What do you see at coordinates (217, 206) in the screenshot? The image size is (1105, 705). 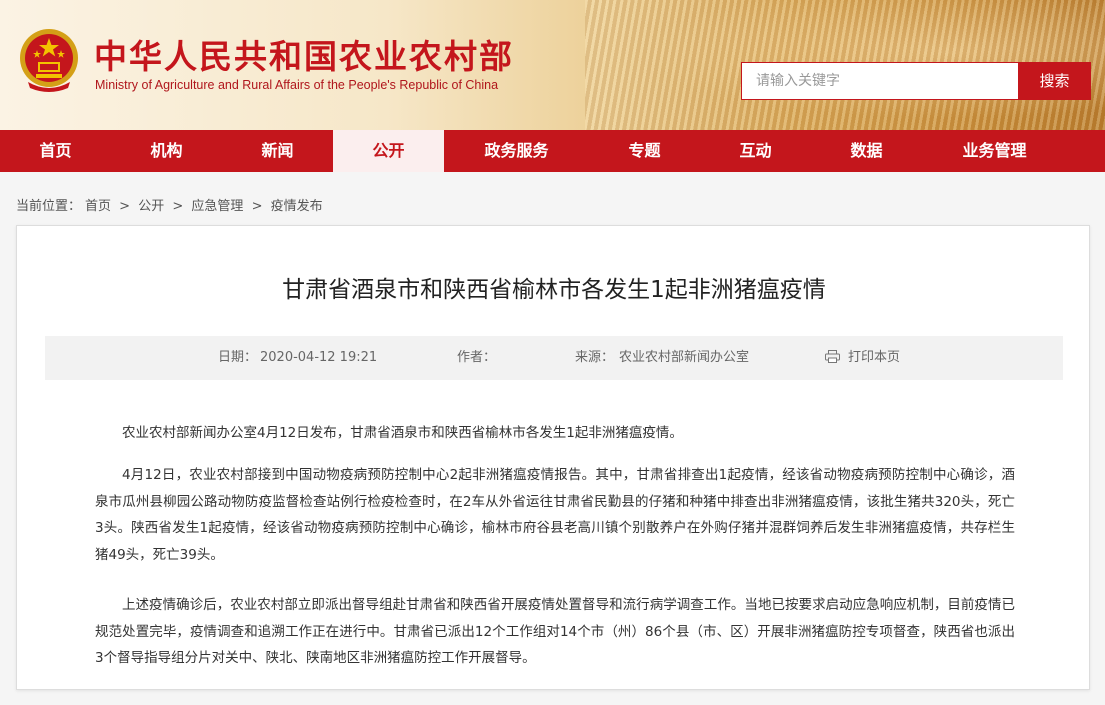 I see `breadcrumb-item-emergency: 应急管理` at bounding box center [217, 206].